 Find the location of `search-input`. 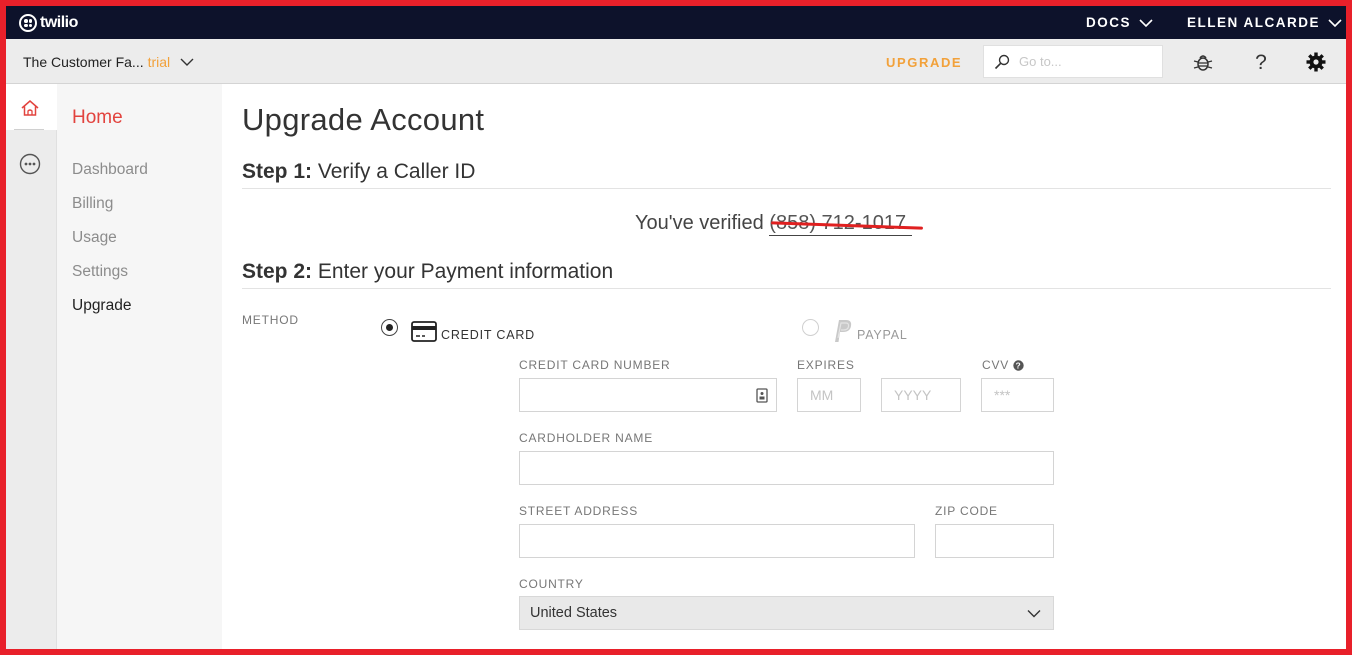

search-input is located at coordinates (1084, 61).